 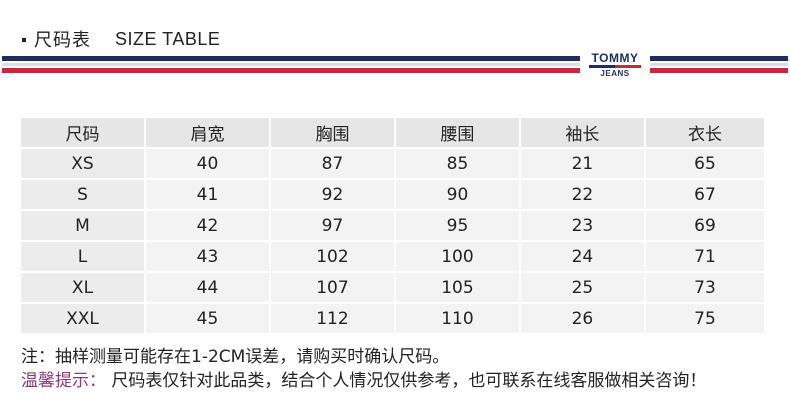 What do you see at coordinates (333, 194) in the screenshot?
I see `cell-chest: 92` at bounding box center [333, 194].